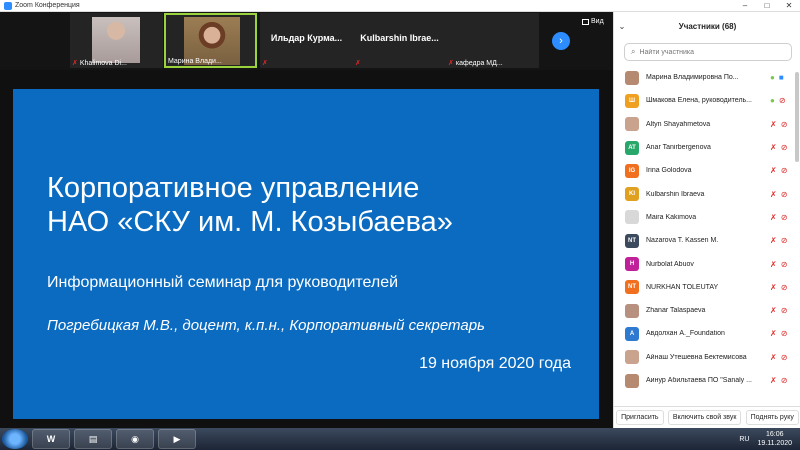  Describe the element at coordinates (745, 5) in the screenshot. I see `minimize-button: –` at that location.